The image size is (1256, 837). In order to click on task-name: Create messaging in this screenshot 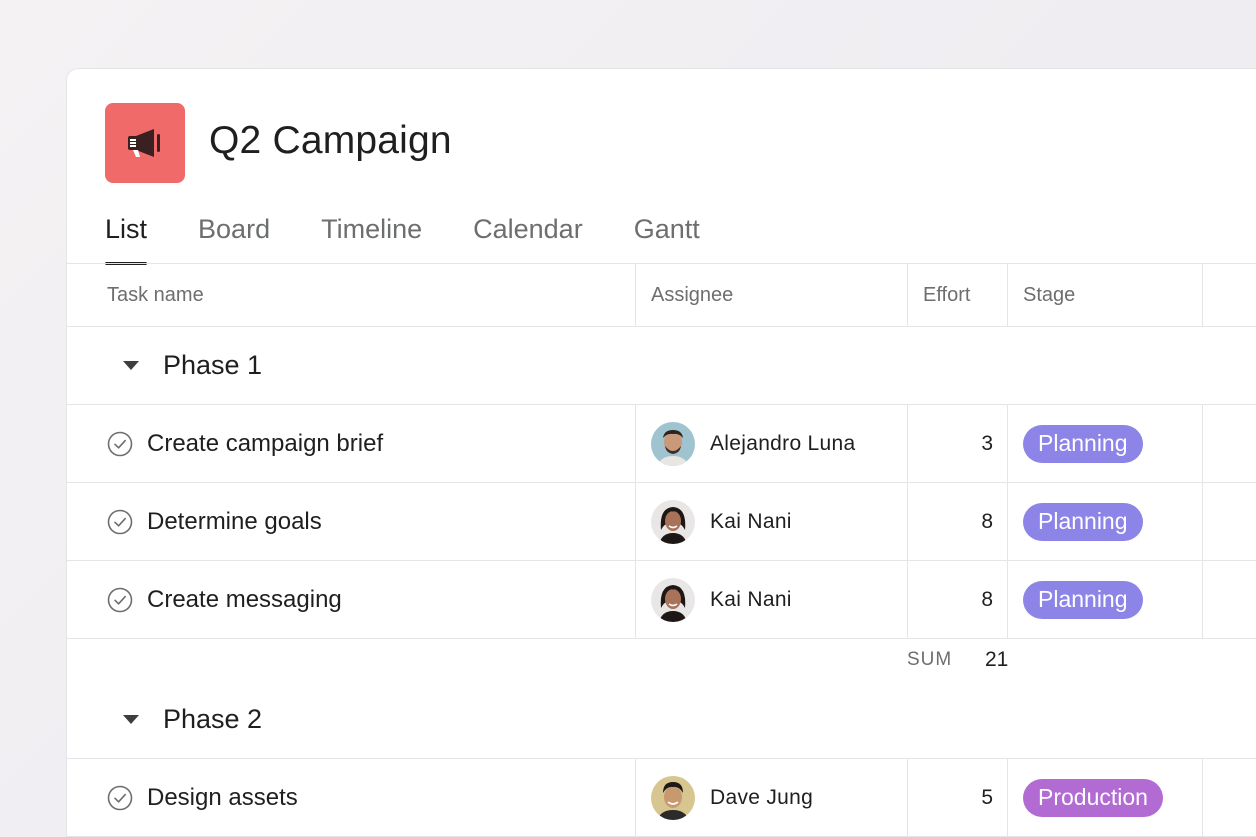, I will do `click(244, 600)`.